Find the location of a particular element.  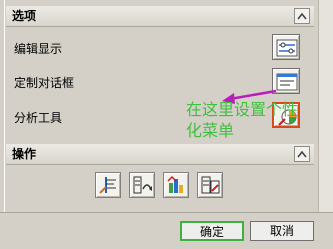

edit-display-button is located at coordinates (286, 47).